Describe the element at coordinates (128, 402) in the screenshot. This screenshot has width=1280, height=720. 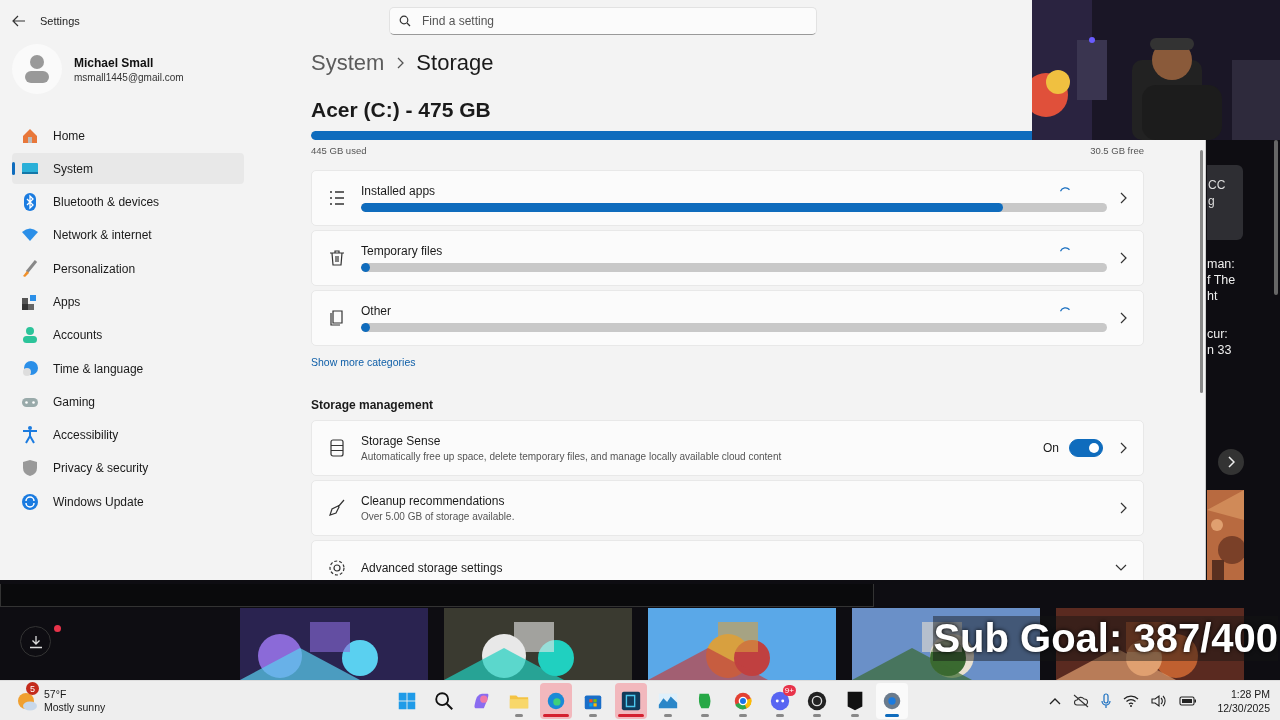
I see `sidebar-item: Gaming` at that location.